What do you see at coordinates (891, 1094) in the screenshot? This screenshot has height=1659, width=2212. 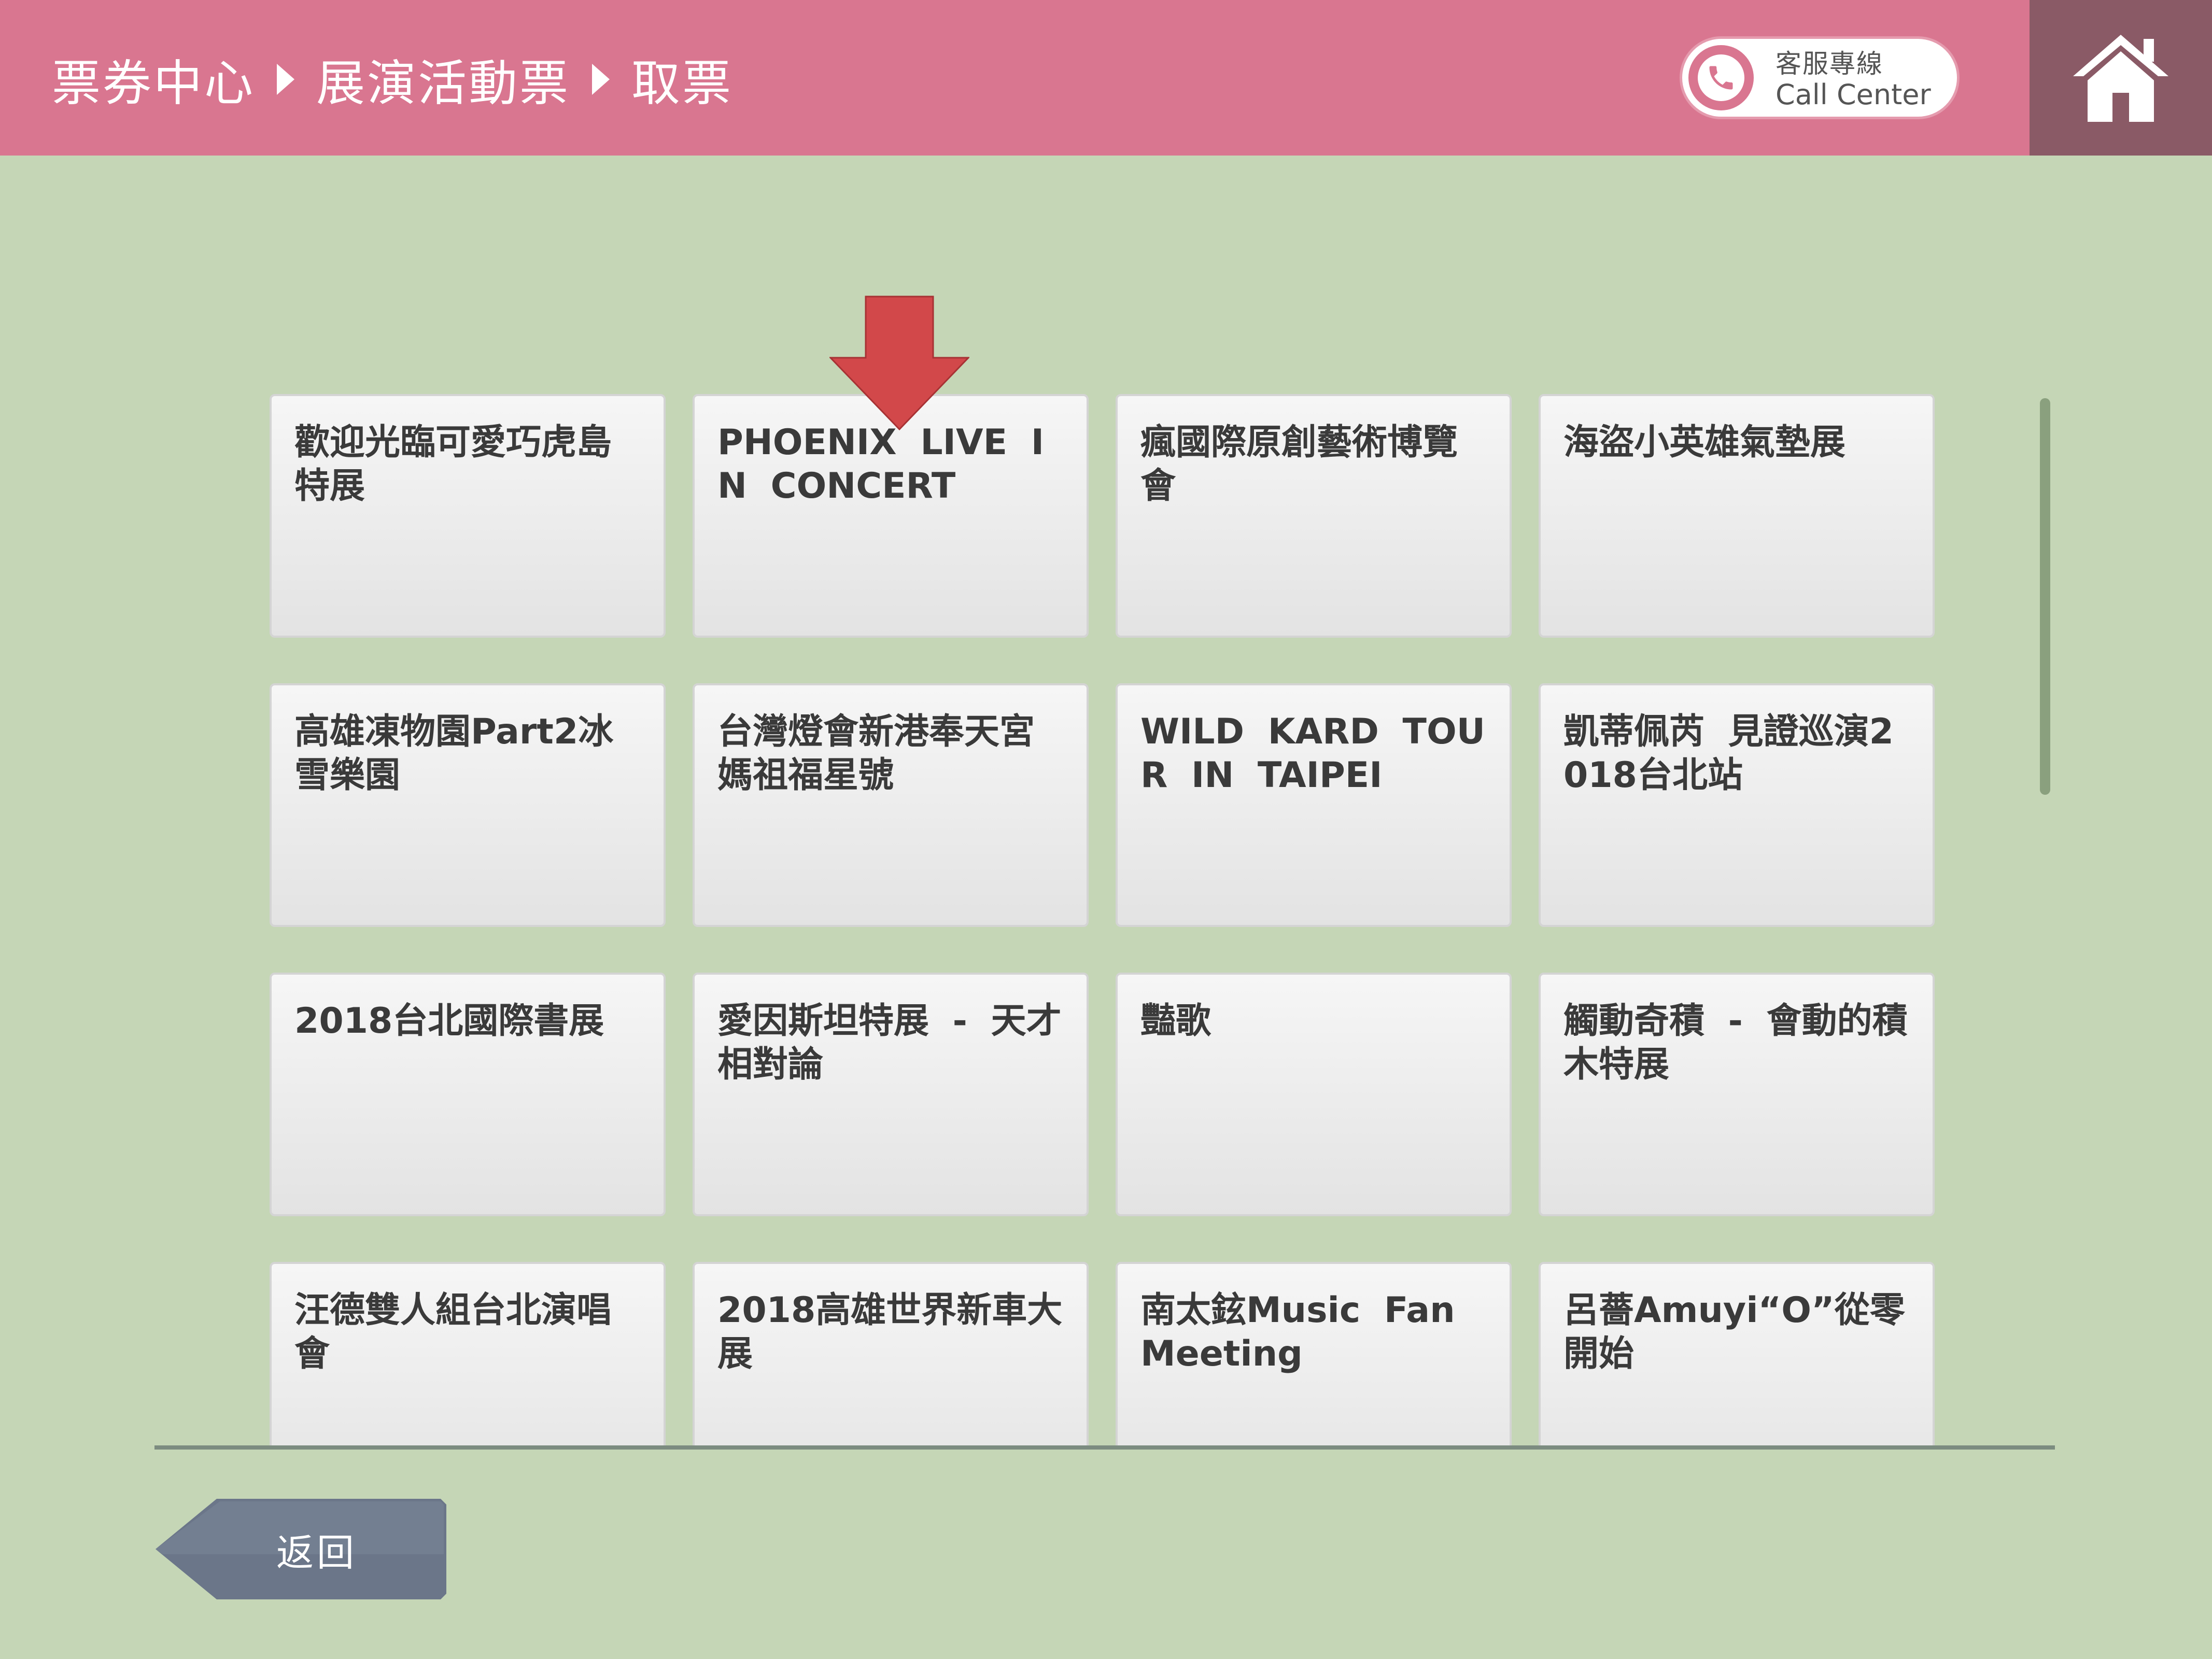 I see `event-tile: 愛因斯坦特展 - 天才相對論` at bounding box center [891, 1094].